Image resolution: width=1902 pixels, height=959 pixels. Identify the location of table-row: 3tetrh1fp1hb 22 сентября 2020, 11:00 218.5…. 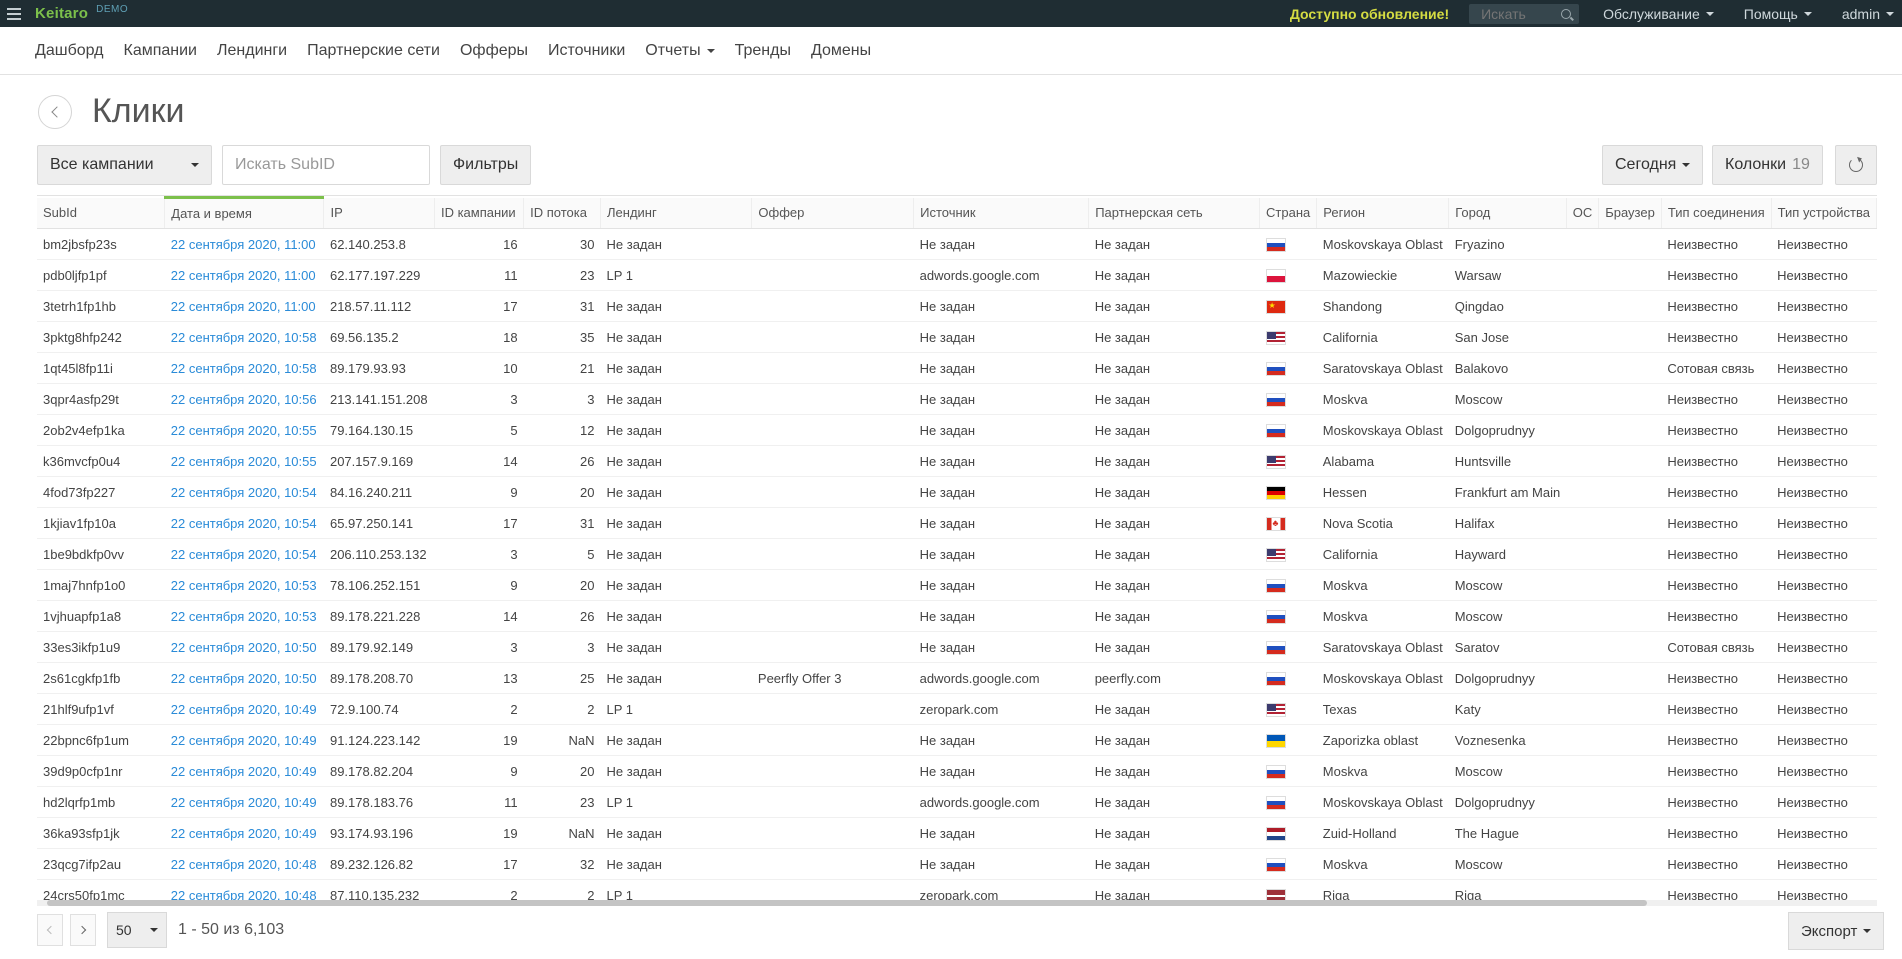
(957, 306).